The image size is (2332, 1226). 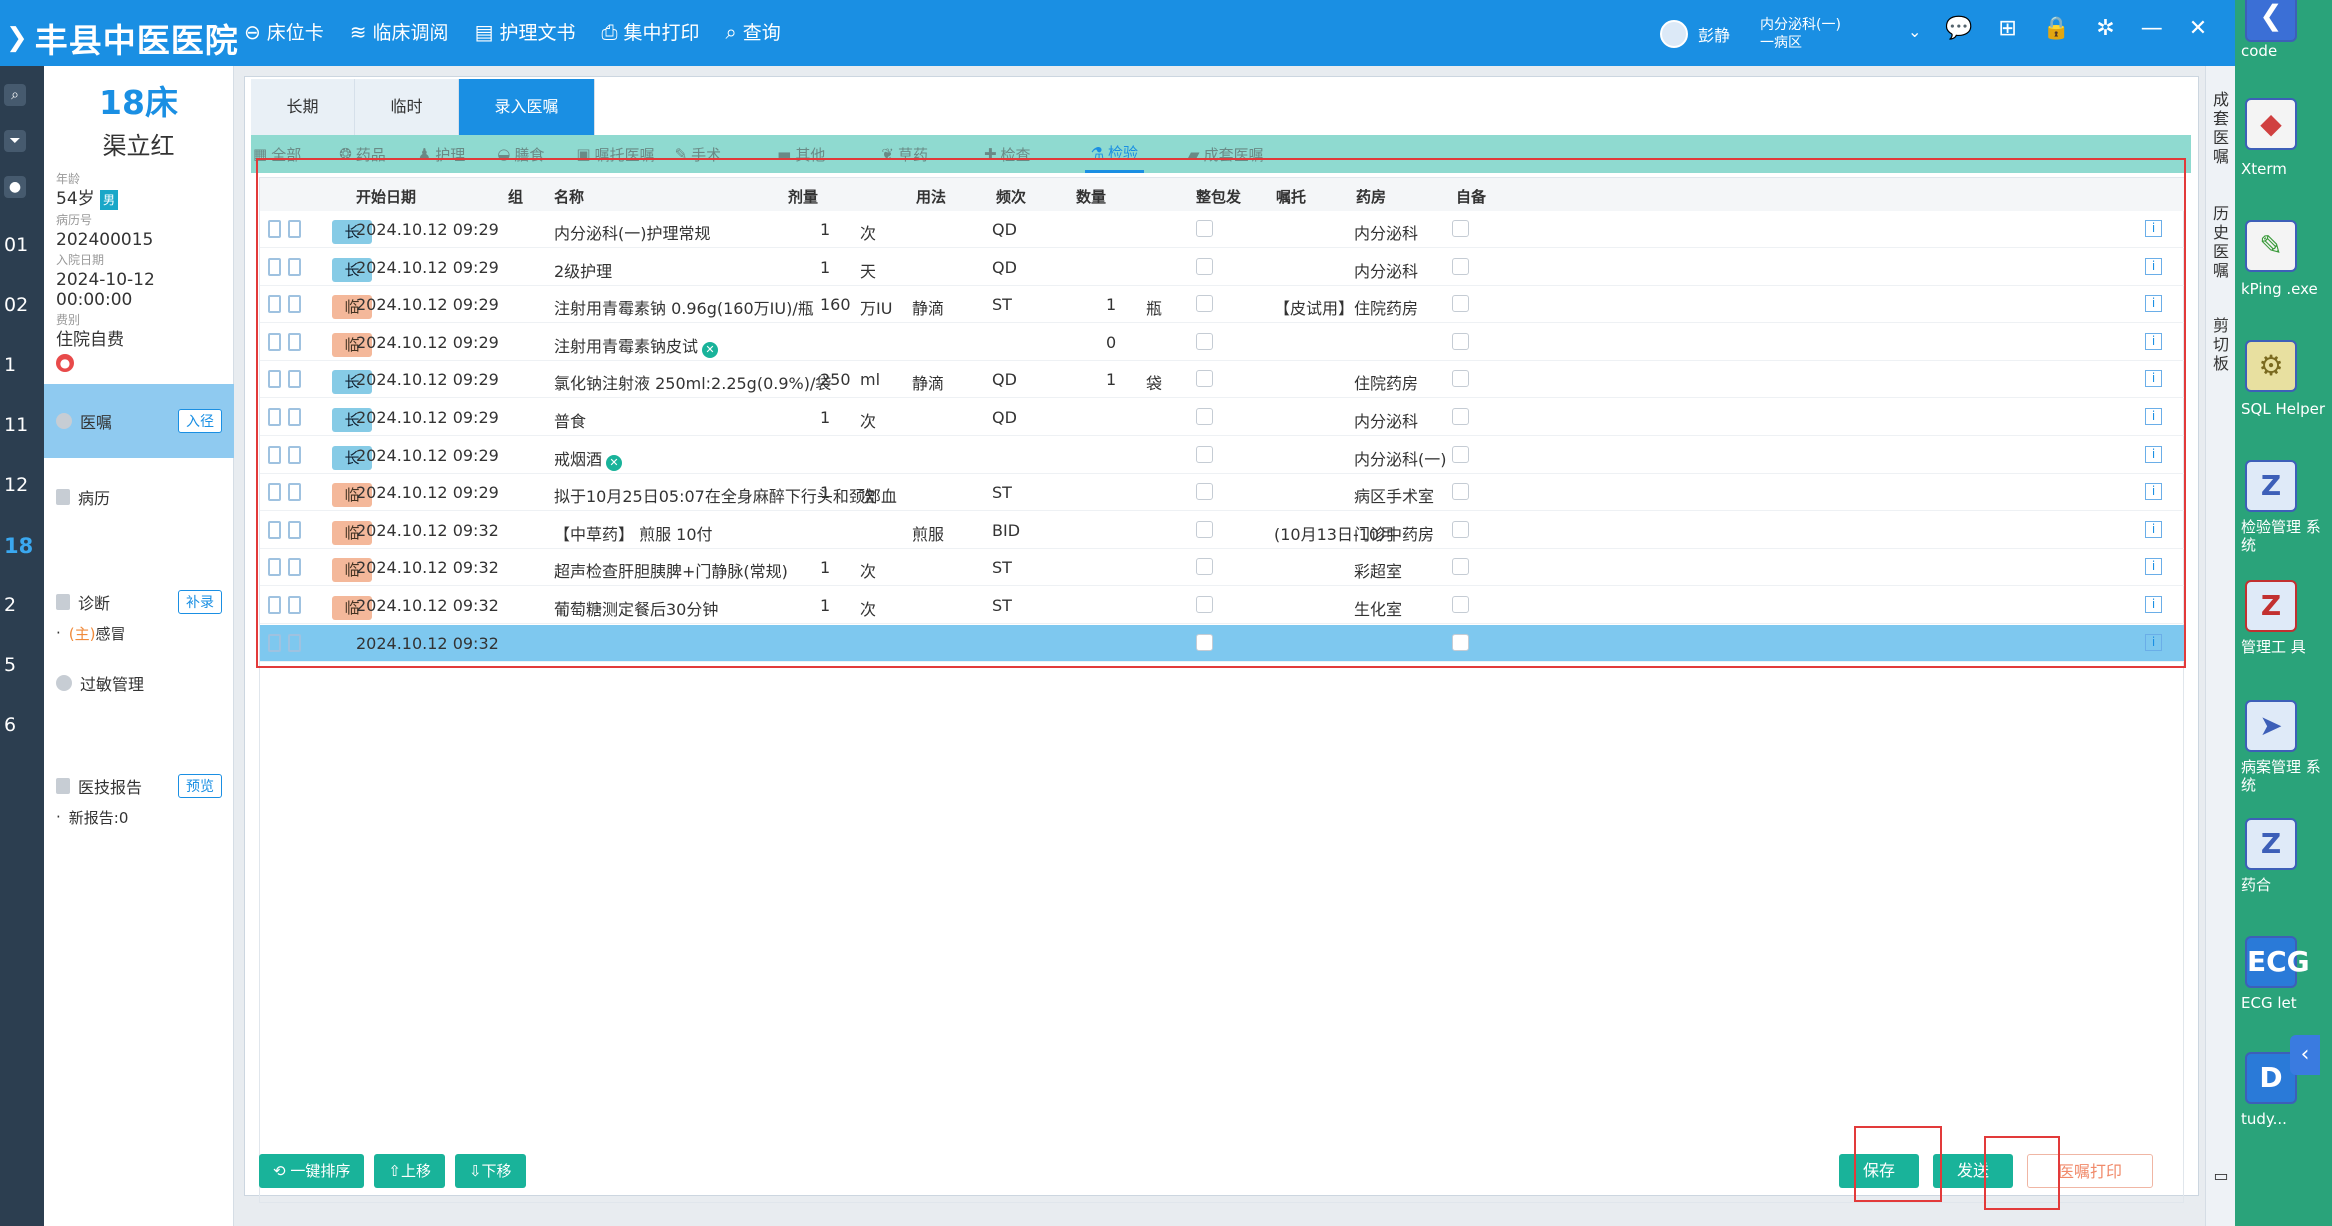 What do you see at coordinates (82, 633) in the screenshot?
I see `main-prefix: (主)` at bounding box center [82, 633].